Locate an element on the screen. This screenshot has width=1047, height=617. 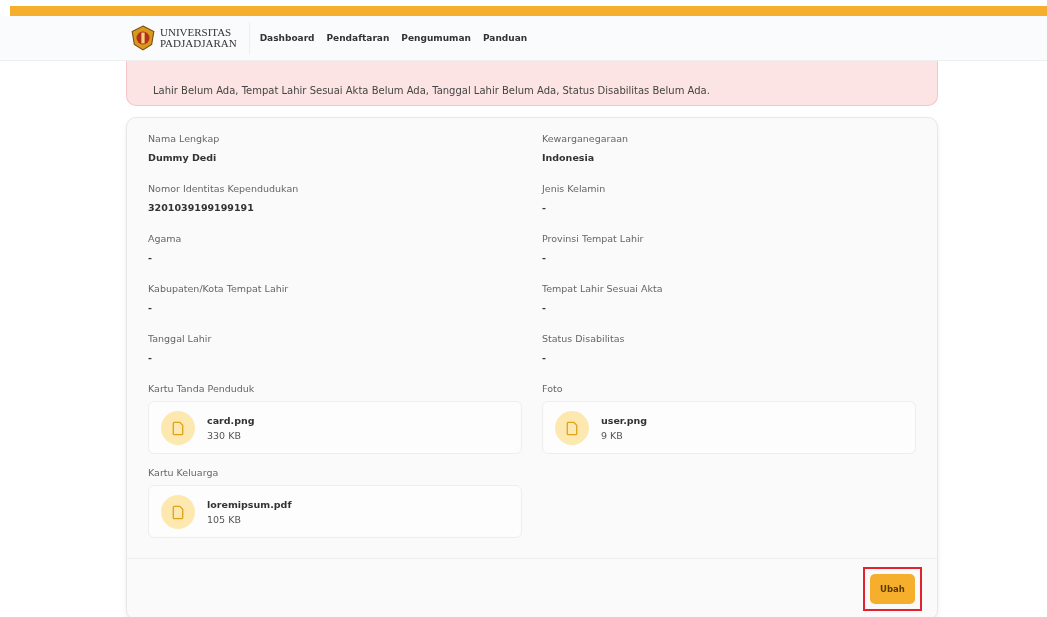
field-label: Agama is located at coordinates (165, 238).